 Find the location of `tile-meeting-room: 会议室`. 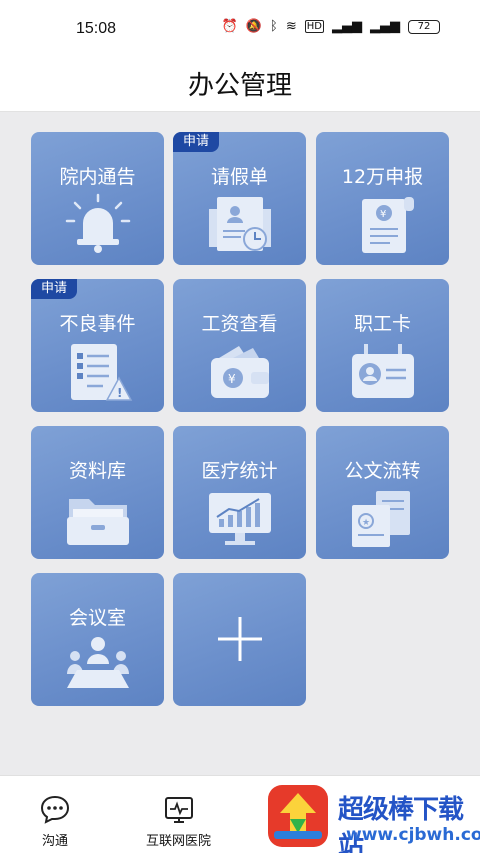

tile-meeting-room: 会议室 is located at coordinates (97, 639).